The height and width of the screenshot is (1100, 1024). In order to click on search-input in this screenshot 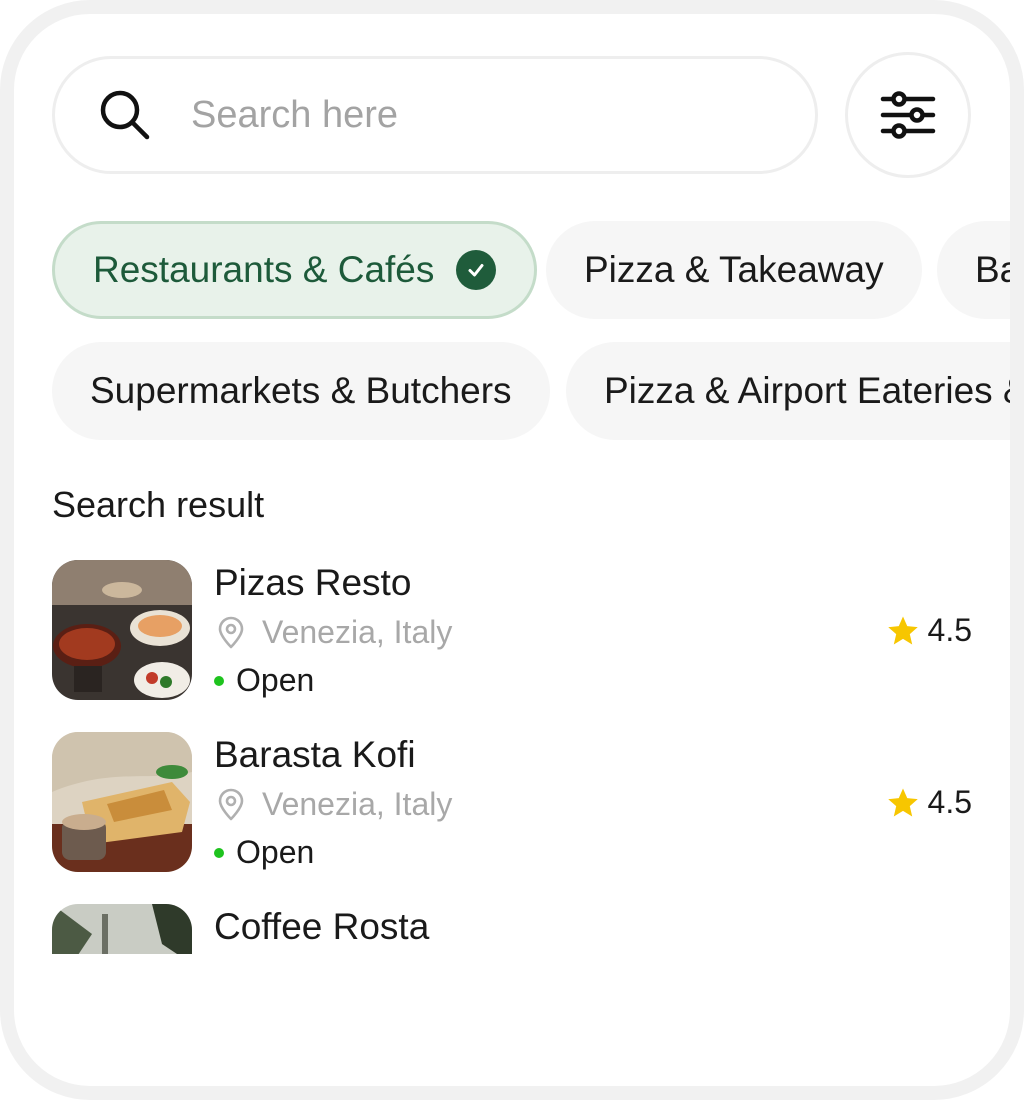, I will do `click(471, 115)`.